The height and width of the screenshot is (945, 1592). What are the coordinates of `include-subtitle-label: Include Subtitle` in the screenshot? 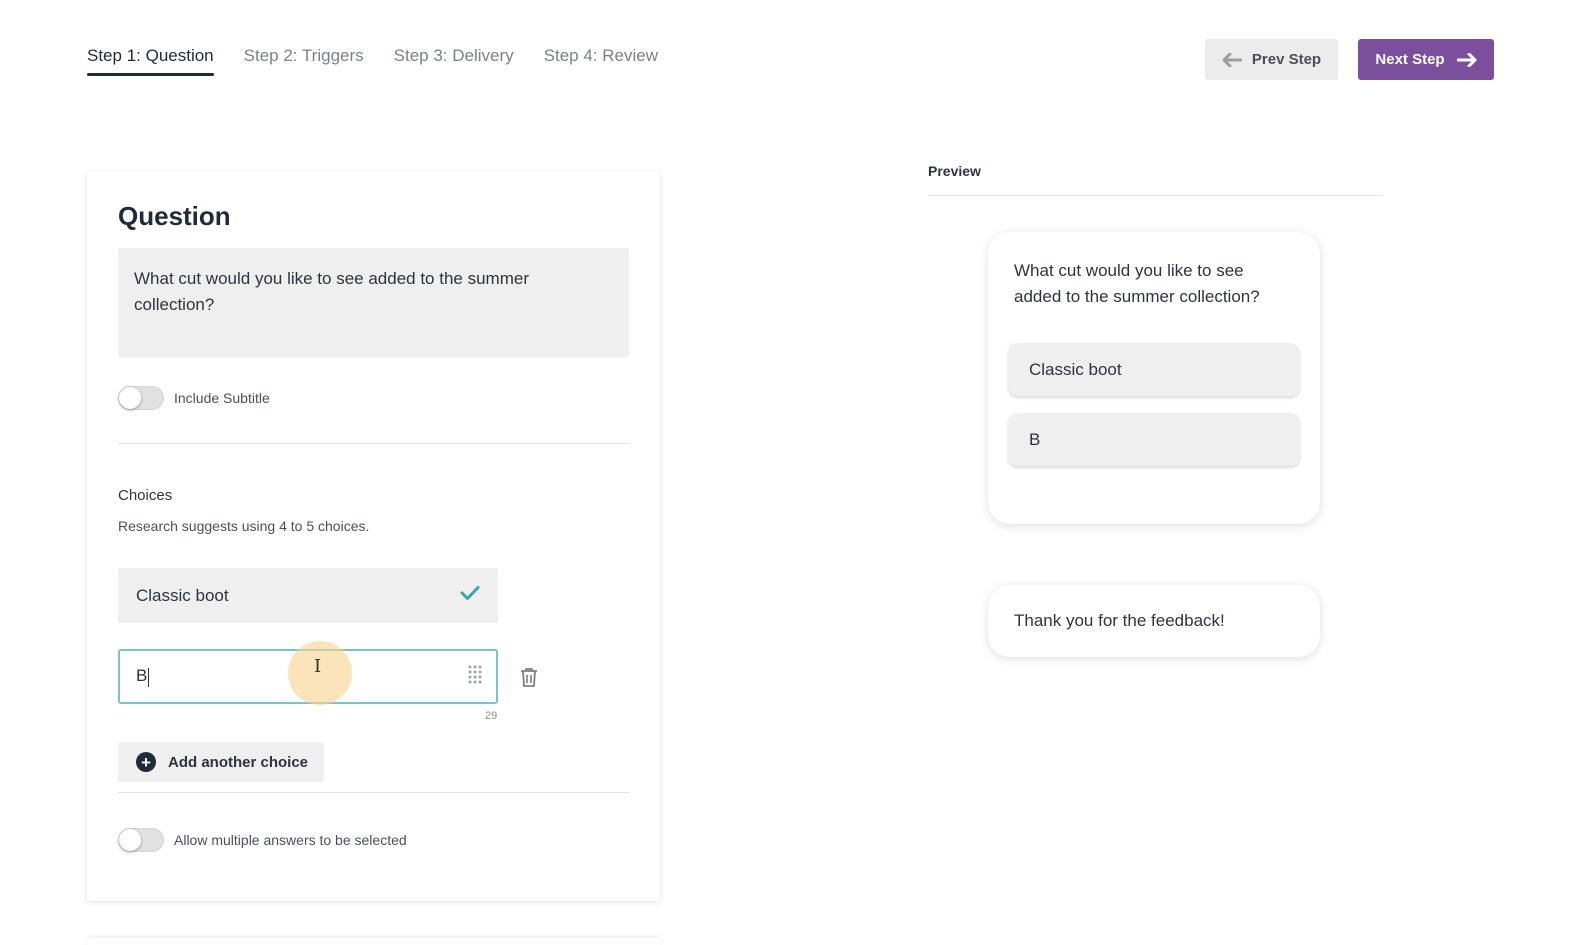 It's located at (222, 398).